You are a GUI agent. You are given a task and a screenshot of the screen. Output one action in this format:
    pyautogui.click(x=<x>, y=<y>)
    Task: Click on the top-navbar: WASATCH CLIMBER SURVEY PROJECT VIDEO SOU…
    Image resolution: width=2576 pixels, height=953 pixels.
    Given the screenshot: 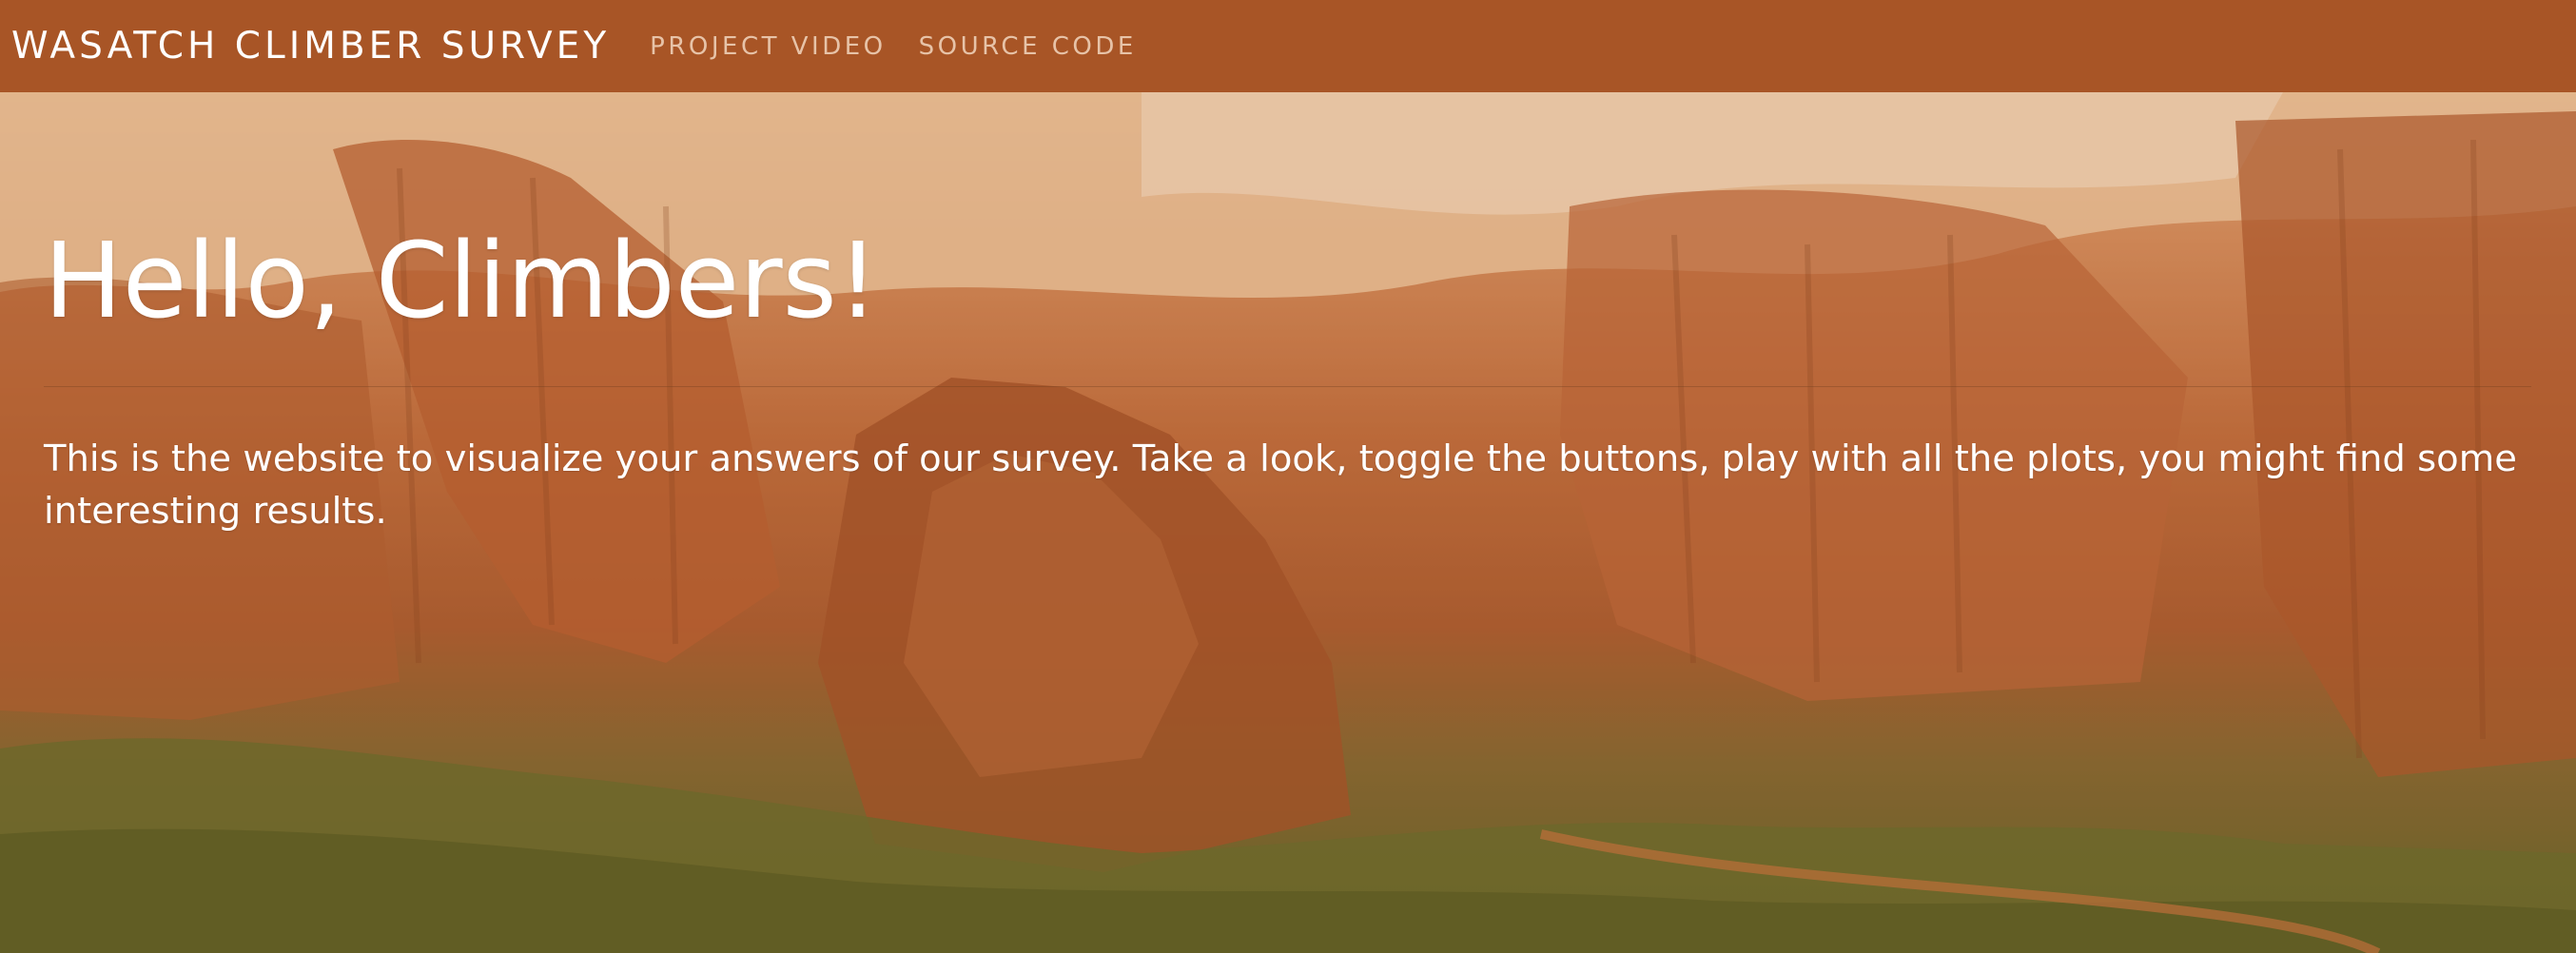 What is the action you would take?
    pyautogui.click(x=1288, y=46)
    